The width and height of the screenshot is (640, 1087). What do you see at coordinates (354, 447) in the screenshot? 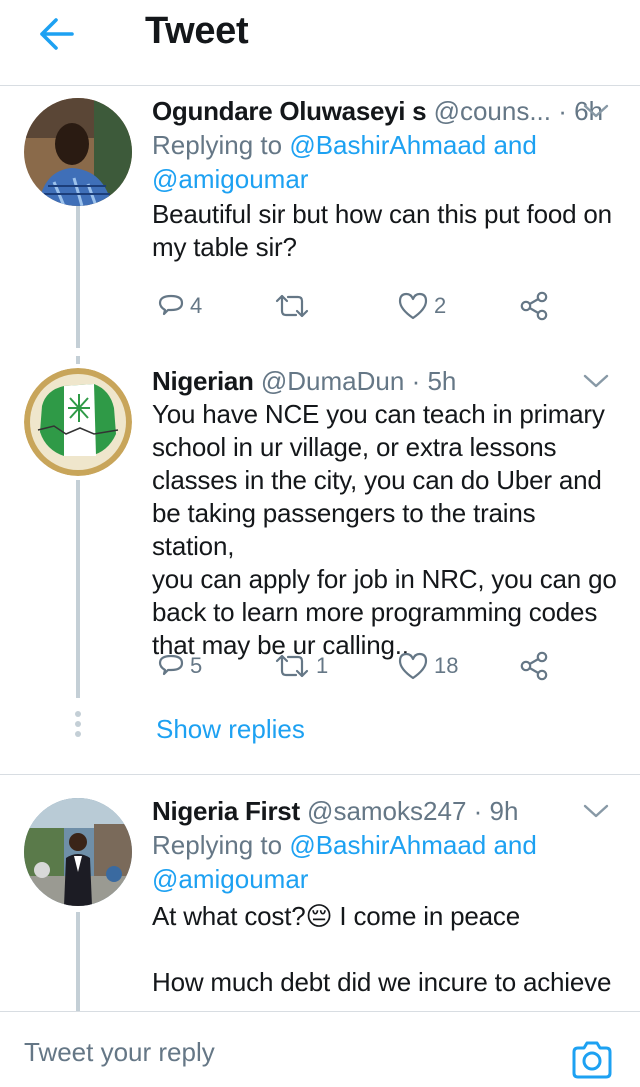
I see `tweet-text-line: school in ur village, or extra lessons` at bounding box center [354, 447].